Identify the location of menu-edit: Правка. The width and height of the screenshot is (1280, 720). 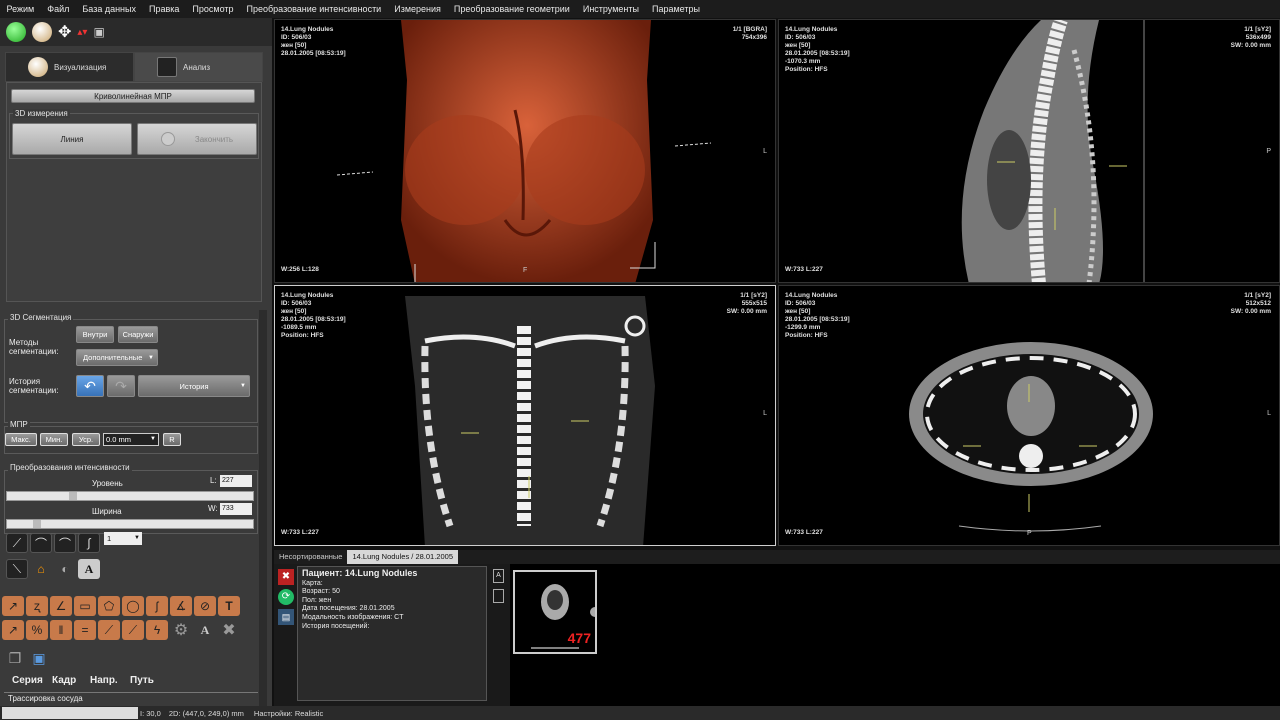
(164, 9).